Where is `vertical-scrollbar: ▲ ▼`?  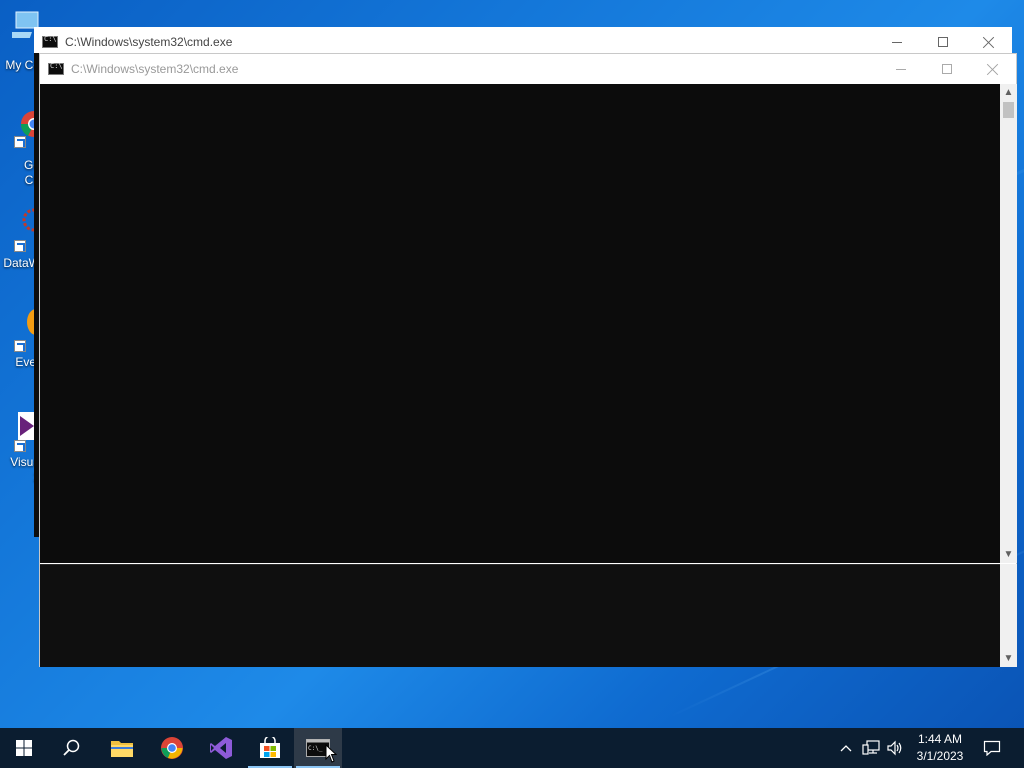
vertical-scrollbar: ▲ ▼ is located at coordinates (1008, 323).